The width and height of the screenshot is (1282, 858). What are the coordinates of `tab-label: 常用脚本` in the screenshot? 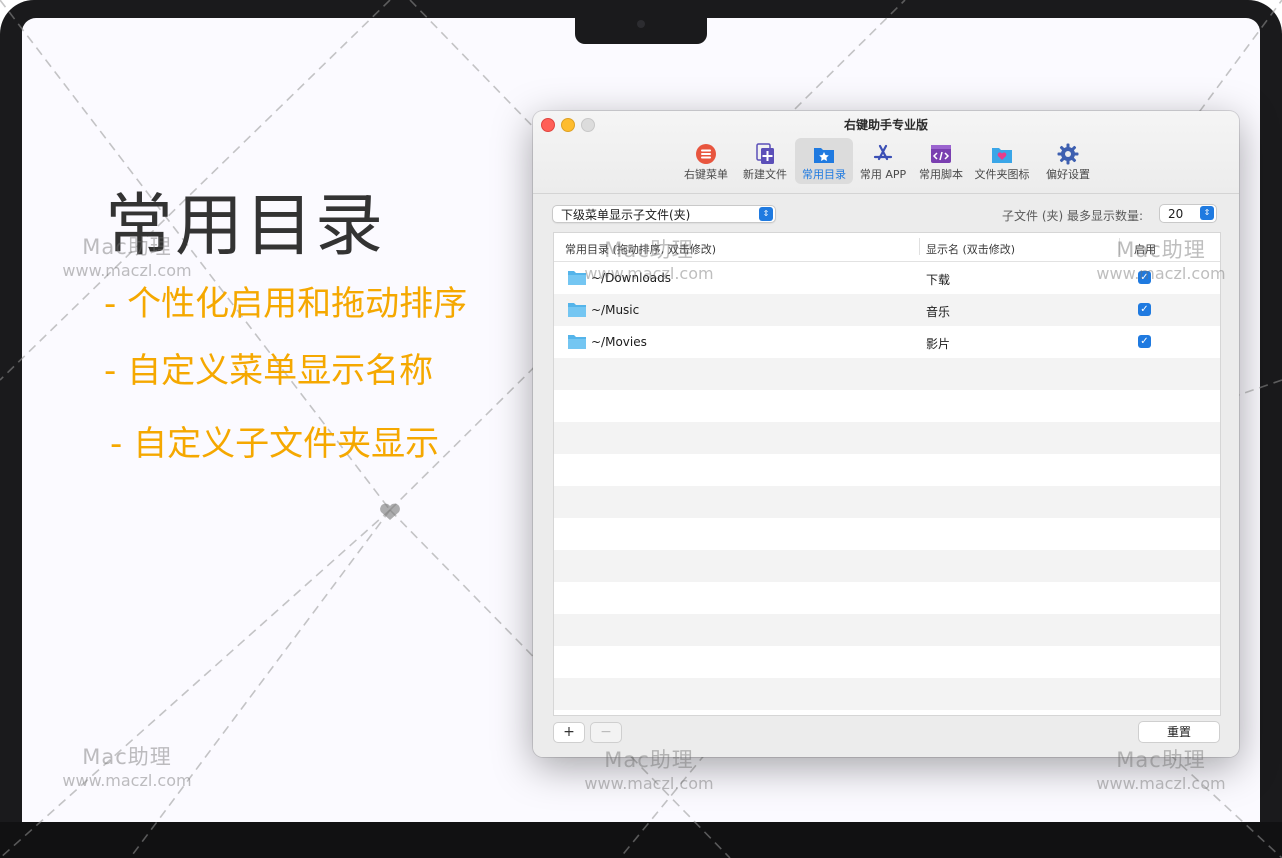 It's located at (941, 174).